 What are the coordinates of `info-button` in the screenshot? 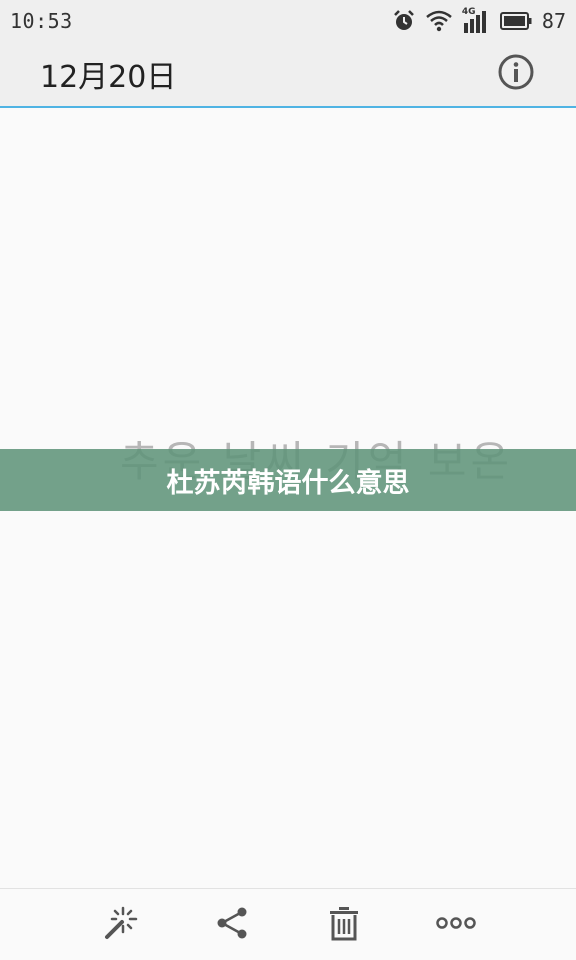 It's located at (516, 74).